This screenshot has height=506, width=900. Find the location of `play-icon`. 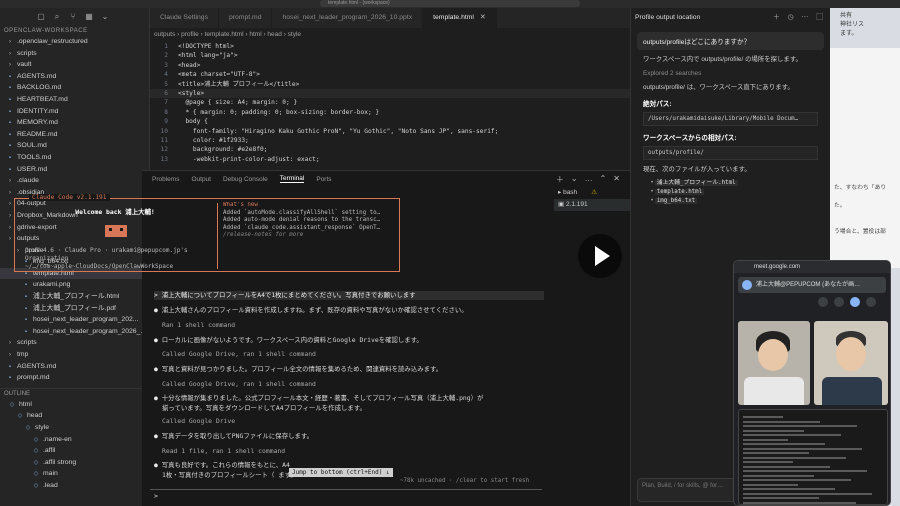

play-icon is located at coordinates (602, 256).